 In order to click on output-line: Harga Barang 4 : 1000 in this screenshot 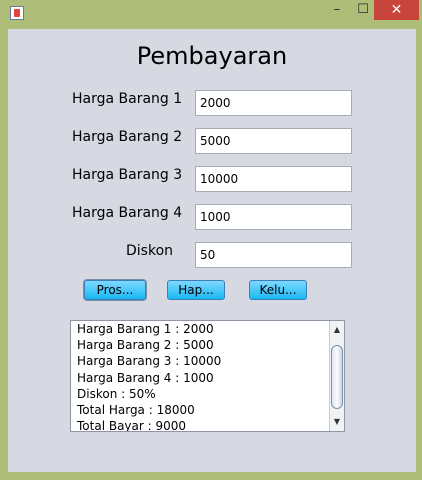, I will do `click(145, 377)`.